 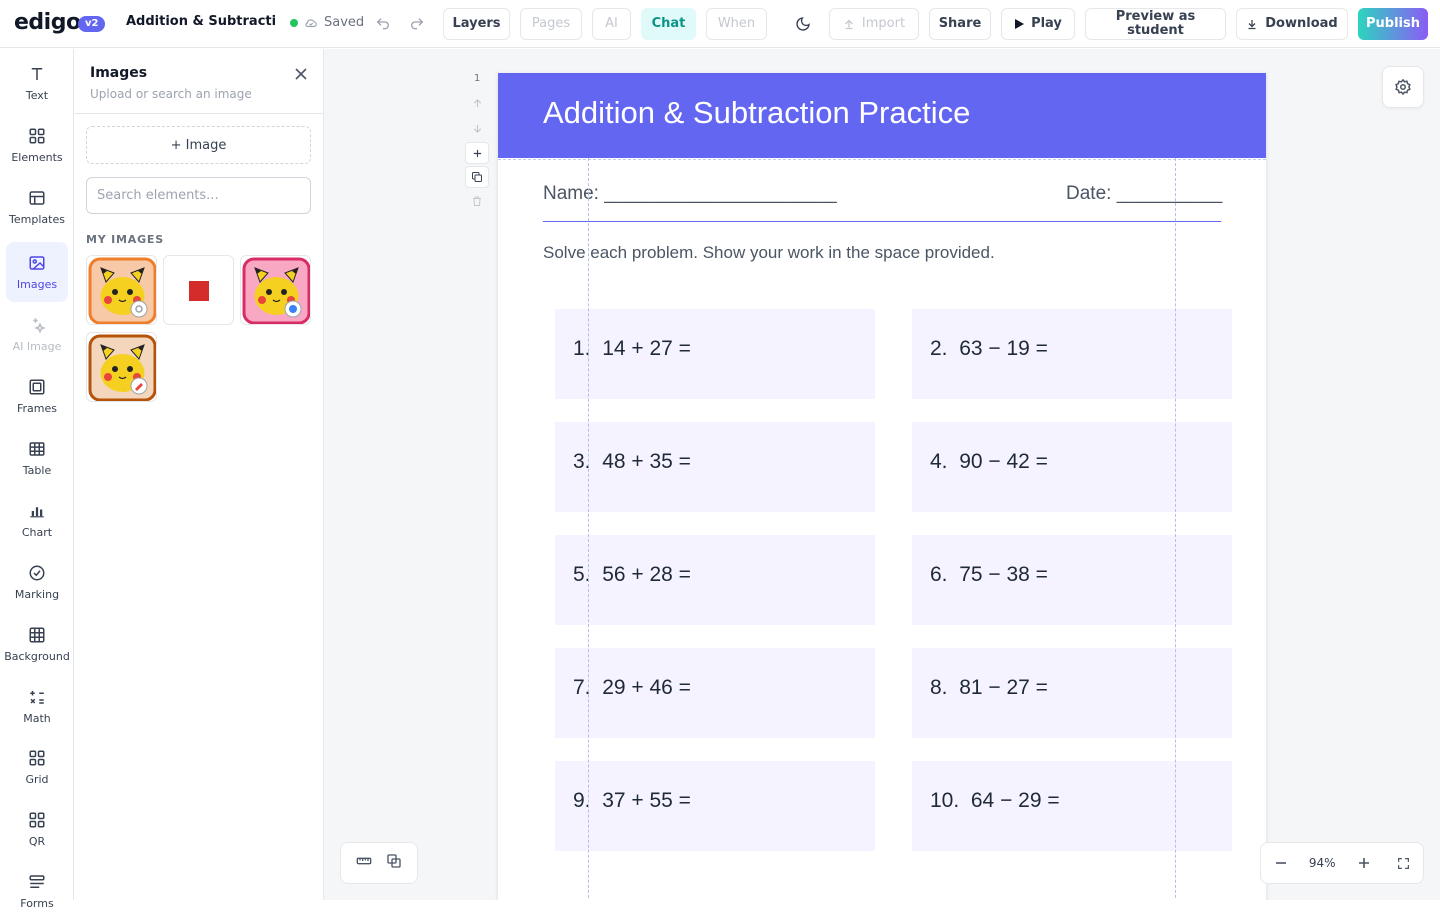 I want to click on add-image-button: + Image, so click(x=198, y=145).